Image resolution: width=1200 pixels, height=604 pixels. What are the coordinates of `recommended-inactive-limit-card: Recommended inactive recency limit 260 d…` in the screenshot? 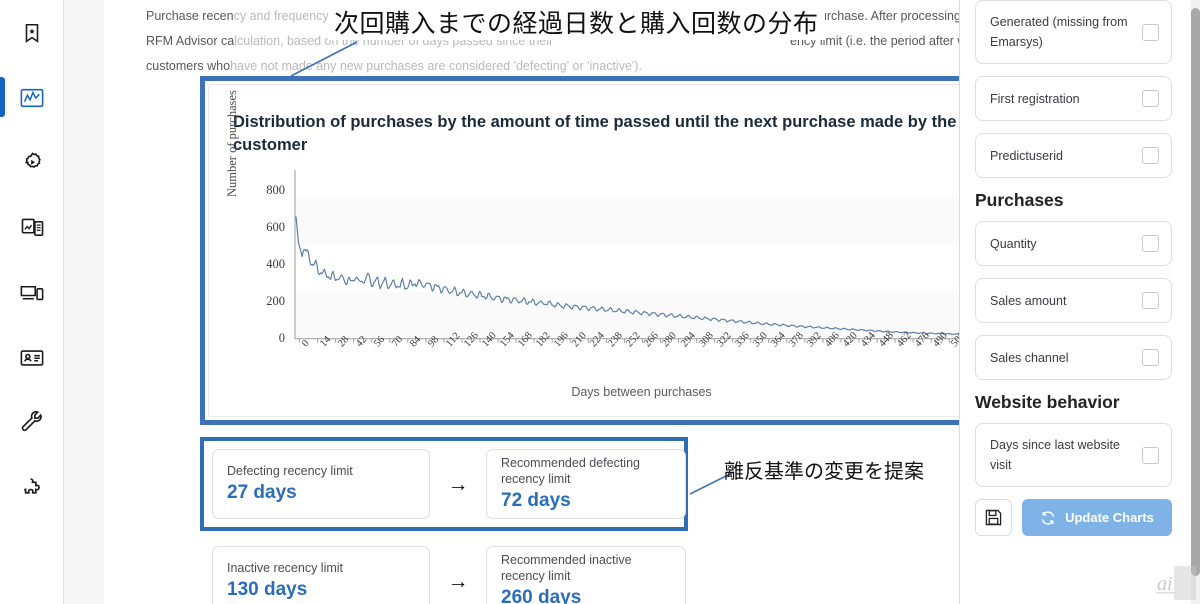 It's located at (586, 575).